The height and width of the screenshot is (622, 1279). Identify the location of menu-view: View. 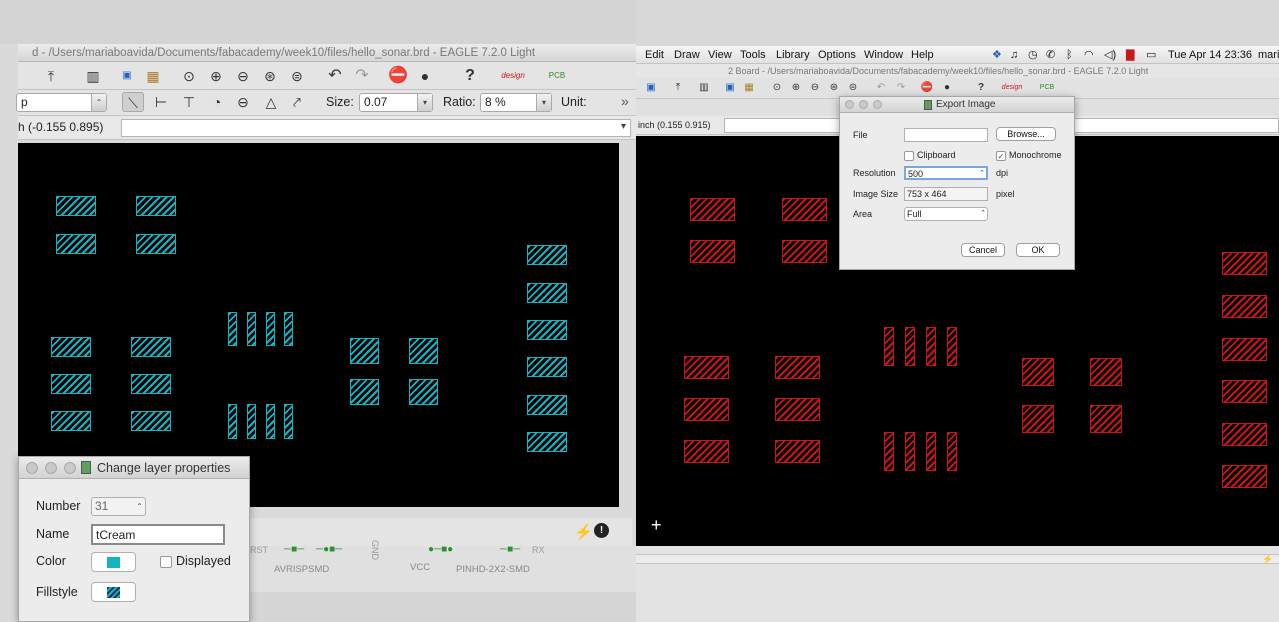
(720, 55).